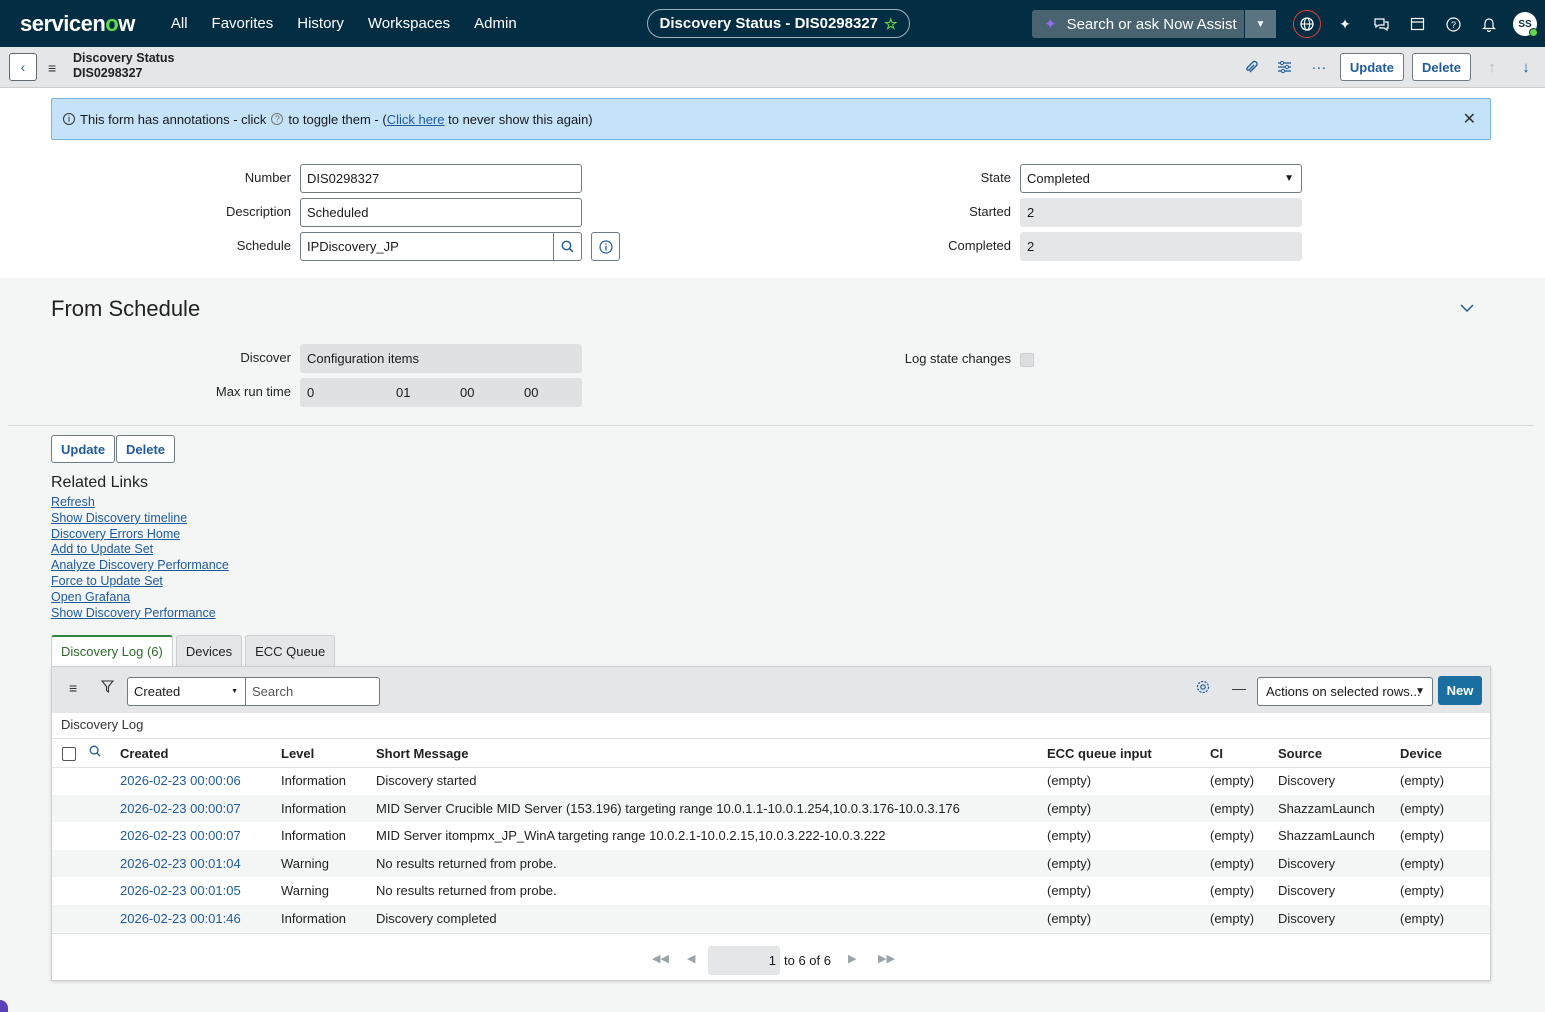 The height and width of the screenshot is (1012, 1545). I want to click on annotation-text-middle: to toggle them - (, so click(337, 119).